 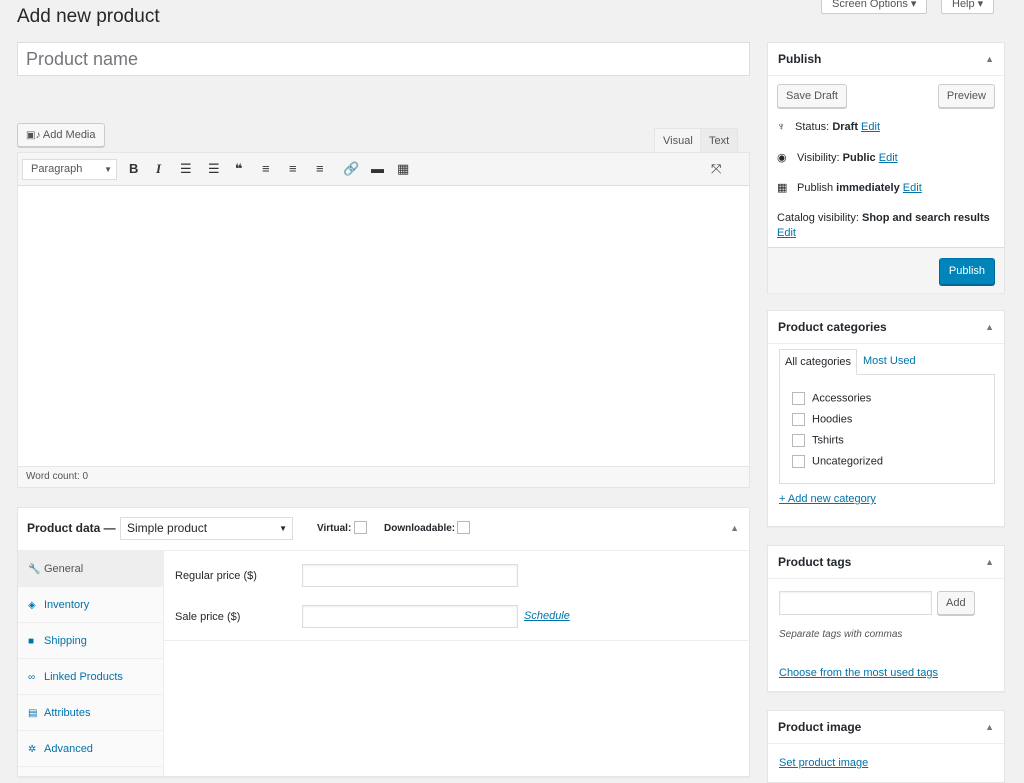 What do you see at coordinates (858, 673) in the screenshot?
I see `choose-most-used-tags-link: Choose from the most used tags` at bounding box center [858, 673].